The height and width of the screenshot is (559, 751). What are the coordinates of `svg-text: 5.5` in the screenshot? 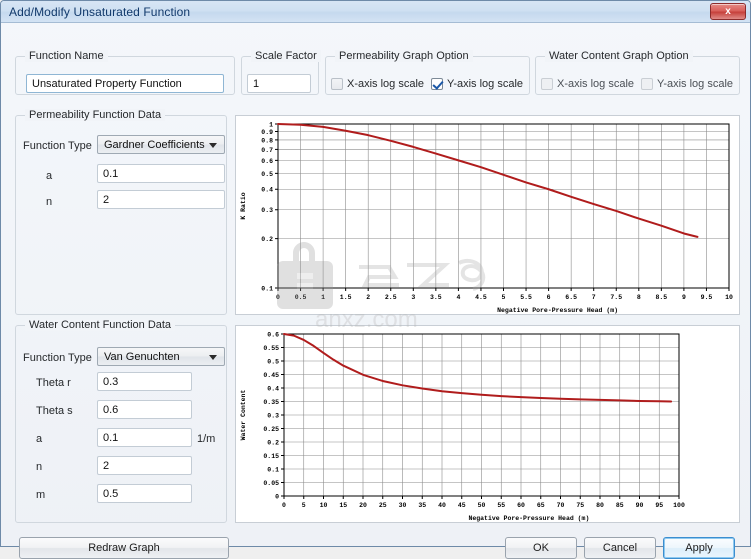 It's located at (526, 297).